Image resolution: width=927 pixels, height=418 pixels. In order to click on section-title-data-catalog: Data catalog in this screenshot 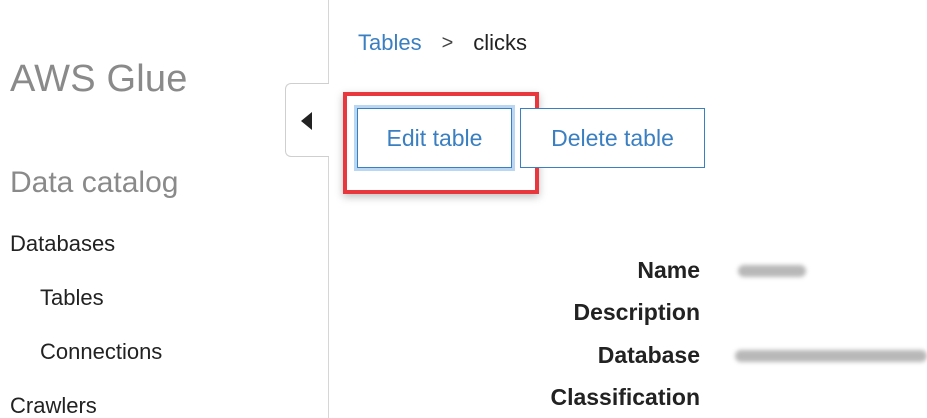, I will do `click(94, 182)`.